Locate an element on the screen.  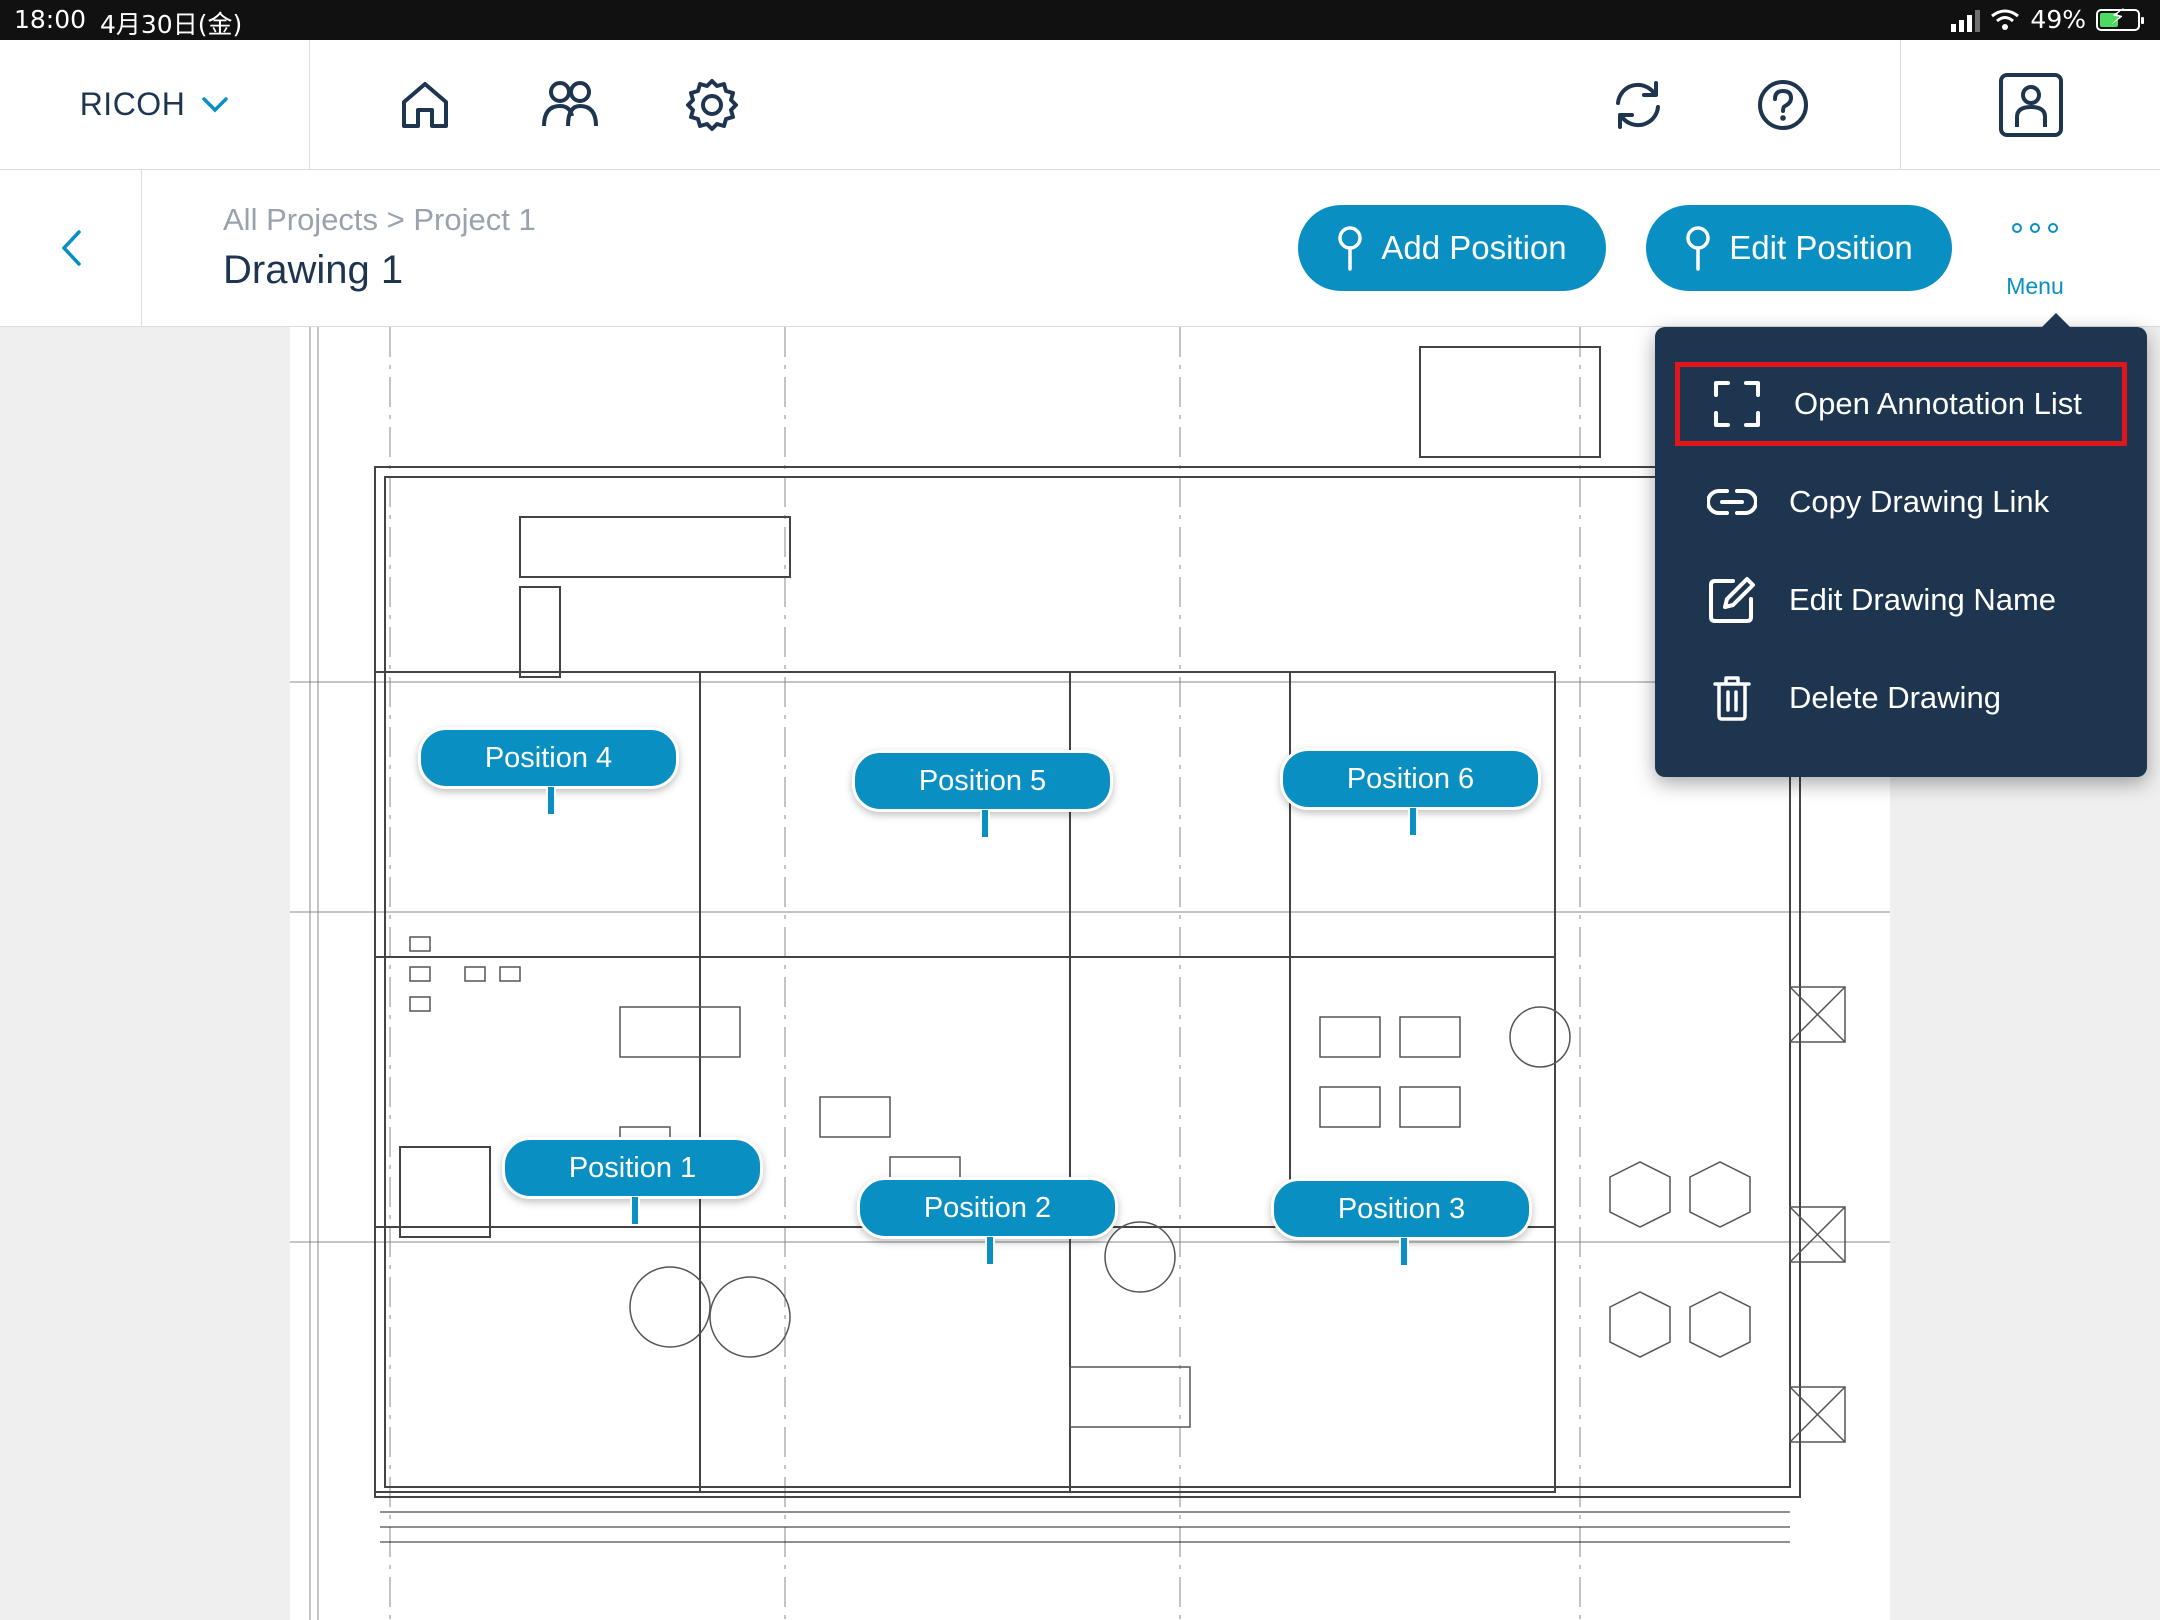
battery-icon: ⚡ is located at coordinates (2120, 18).